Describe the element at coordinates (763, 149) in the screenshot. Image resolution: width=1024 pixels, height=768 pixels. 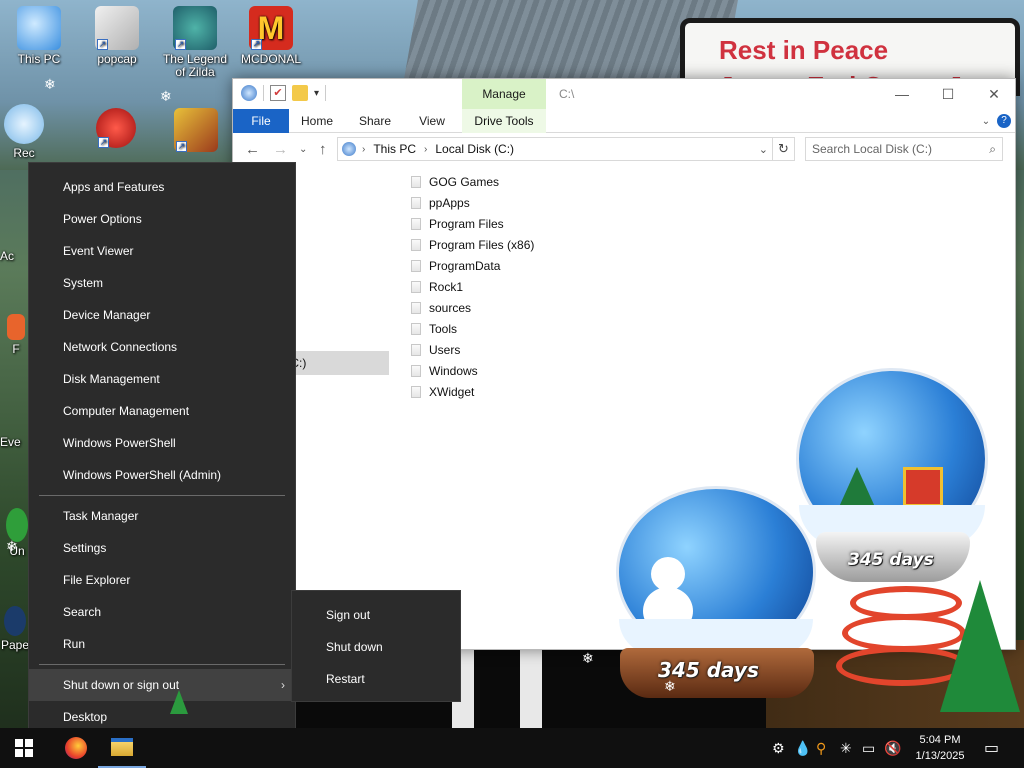
I see `chevron-down-icon: ⌄` at that location.